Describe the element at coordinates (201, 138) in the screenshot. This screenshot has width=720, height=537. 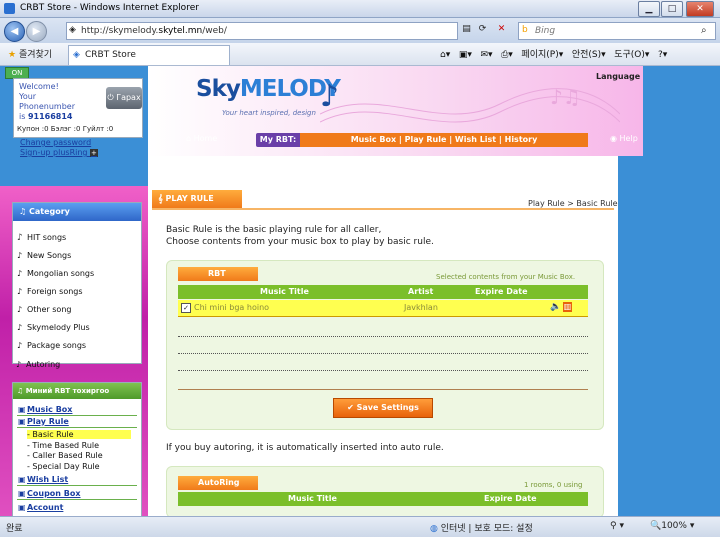
I see `home-link: ⌂ Home` at that location.